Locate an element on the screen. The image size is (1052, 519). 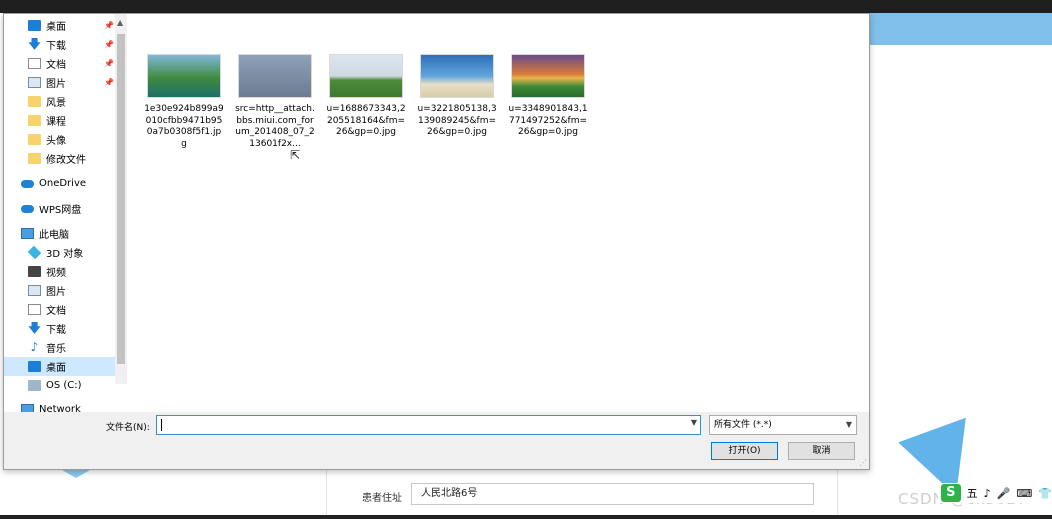
nav-scrollbar: ▲ is located at coordinates (121, 199).